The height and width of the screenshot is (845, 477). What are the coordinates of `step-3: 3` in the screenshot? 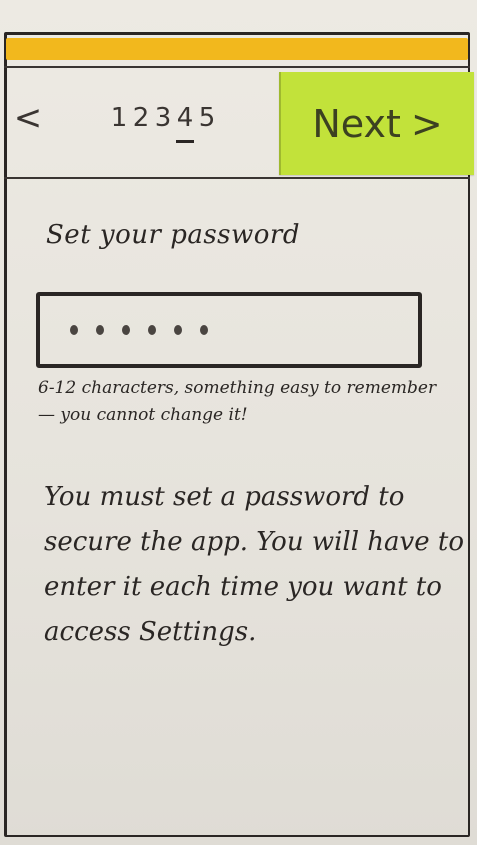 It's located at (163, 123).